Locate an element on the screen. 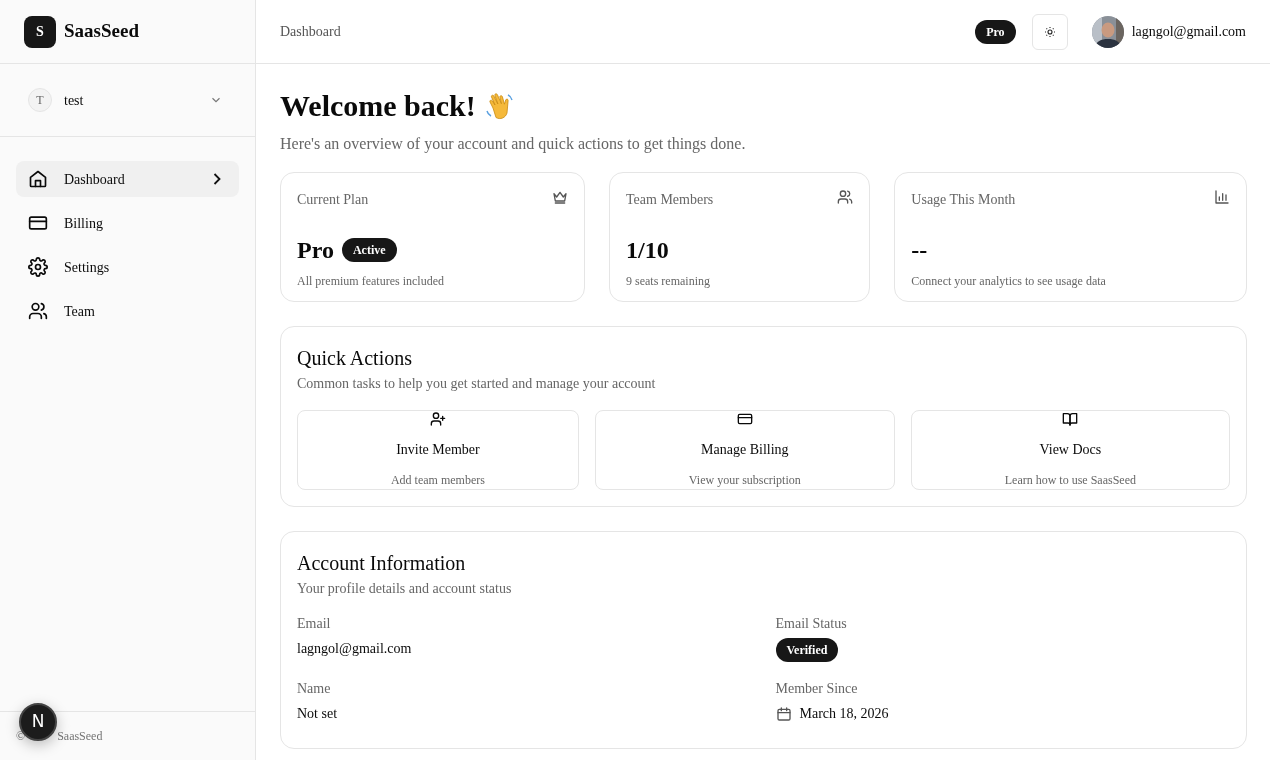 This screenshot has width=1270, height=760. logo-icon: S is located at coordinates (40, 31).